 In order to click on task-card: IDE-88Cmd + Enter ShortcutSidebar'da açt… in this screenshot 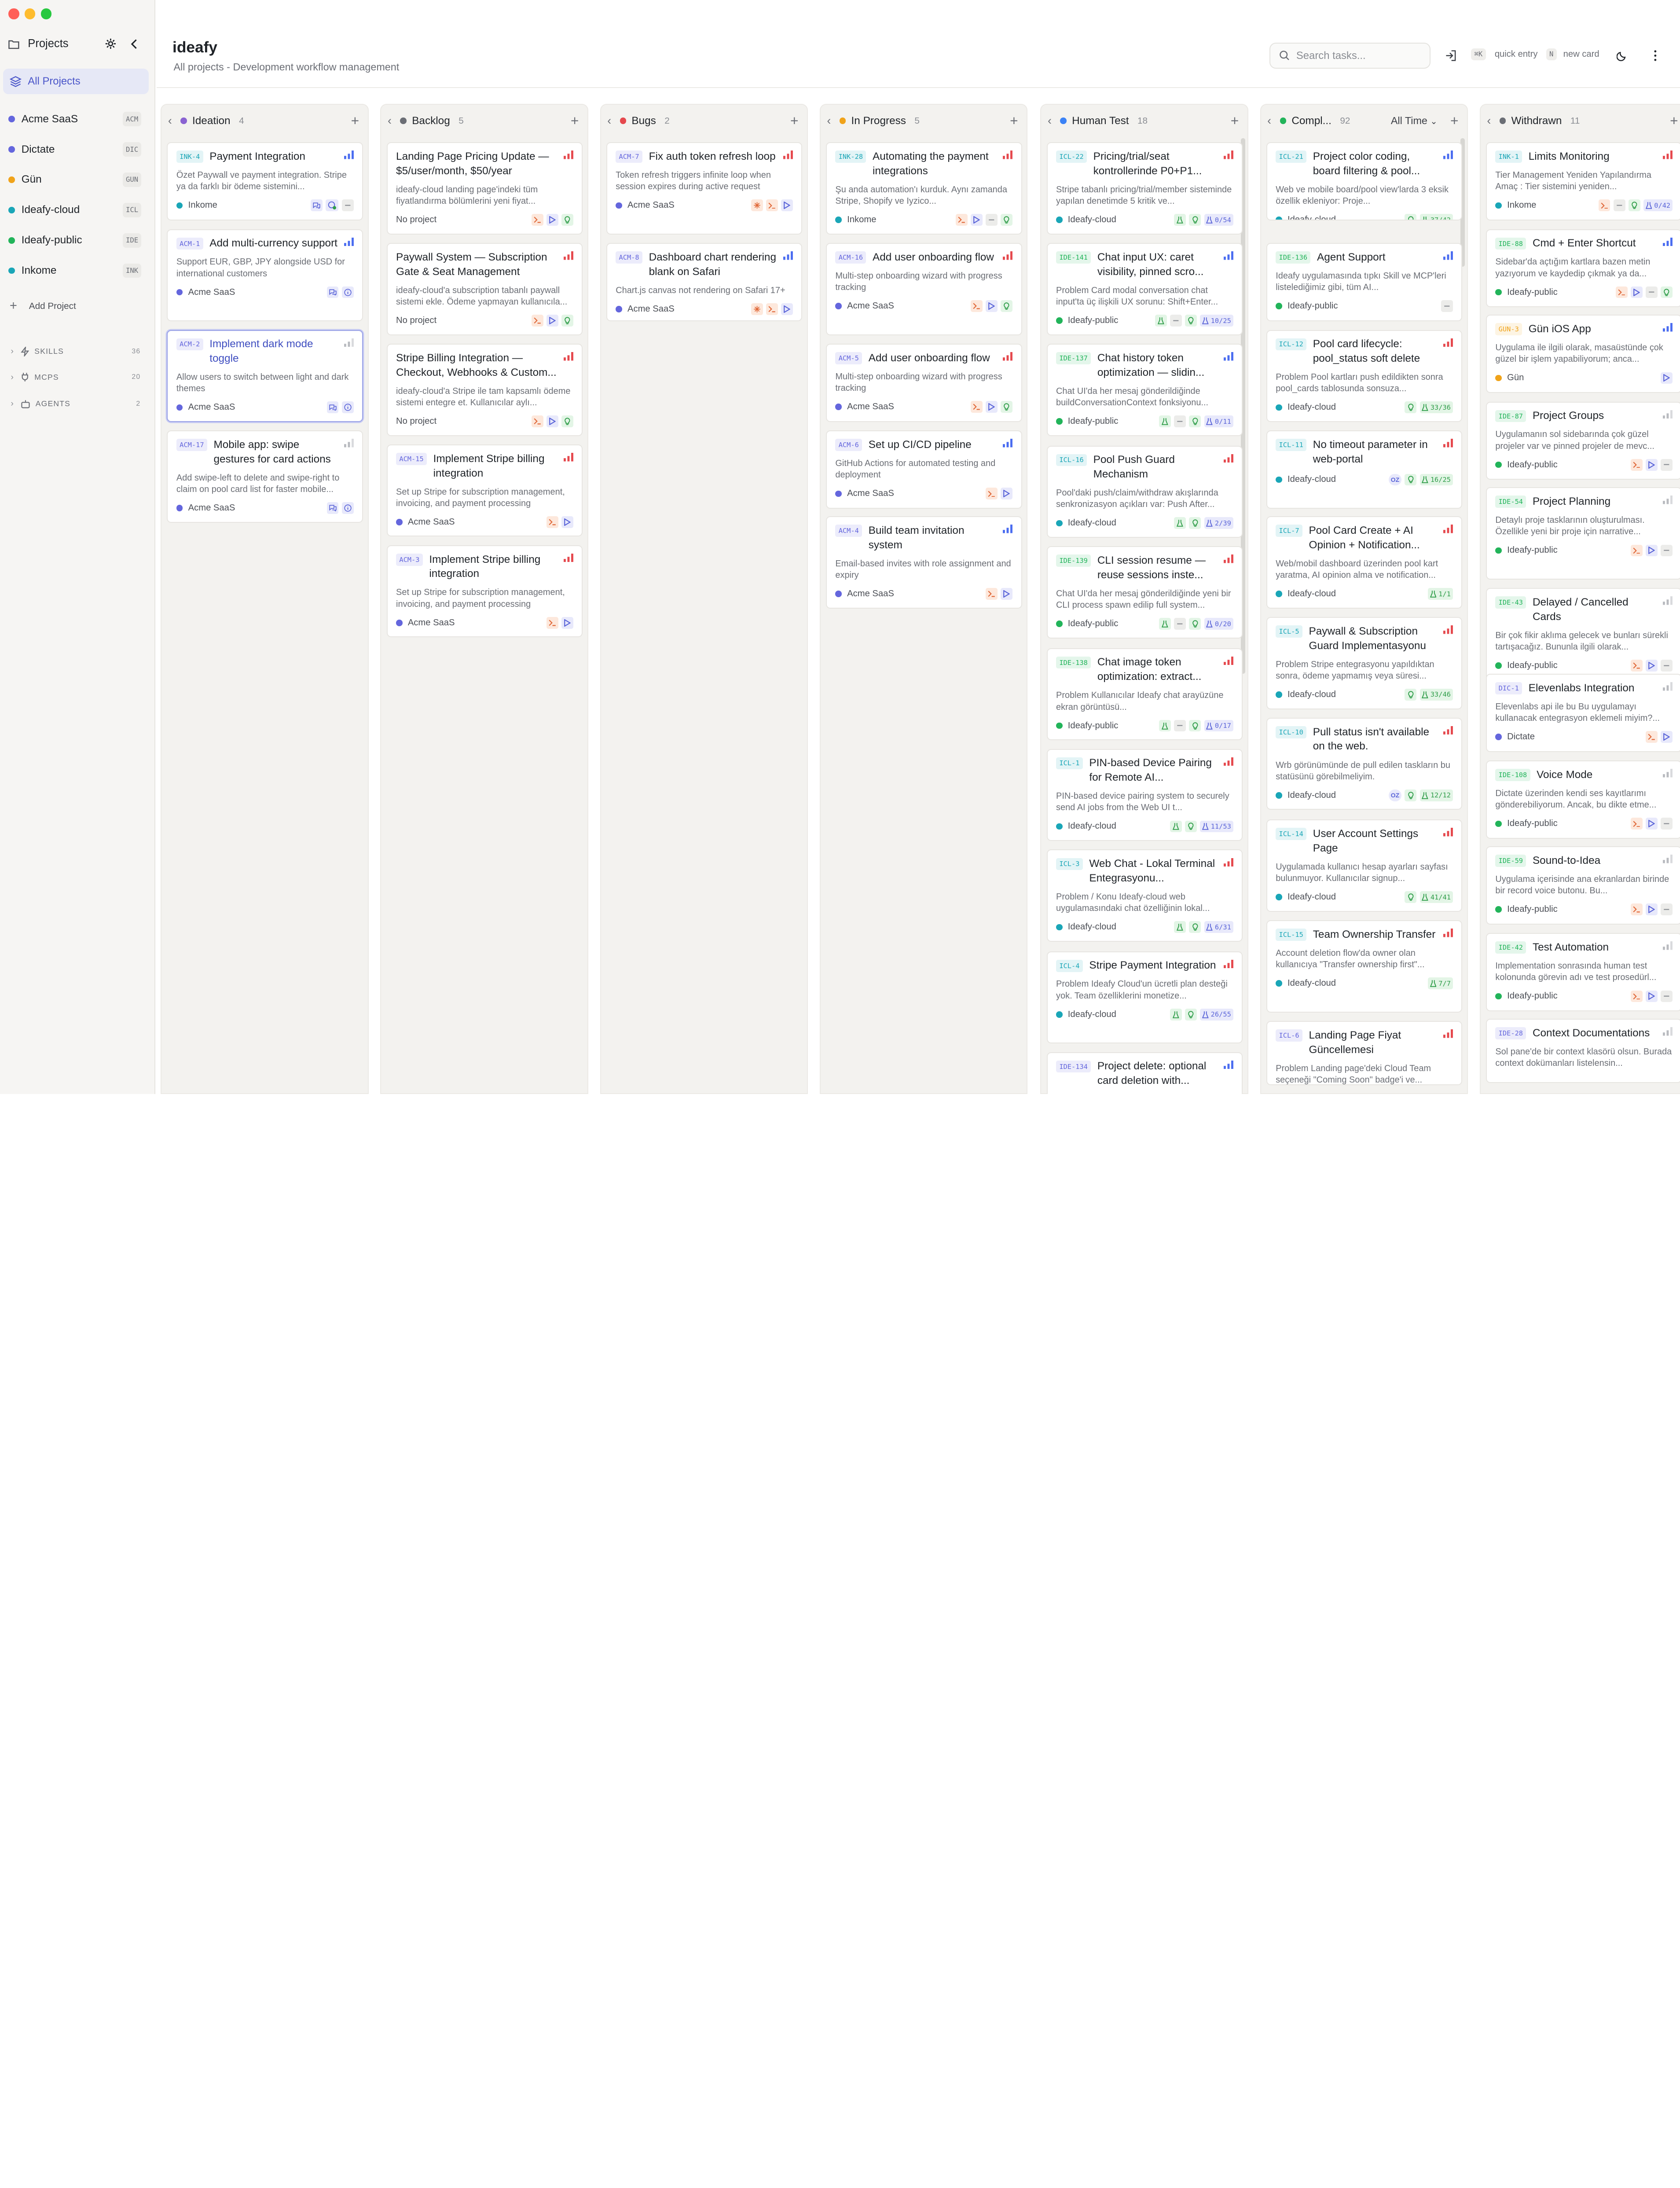, I will do `click(1583, 268)`.